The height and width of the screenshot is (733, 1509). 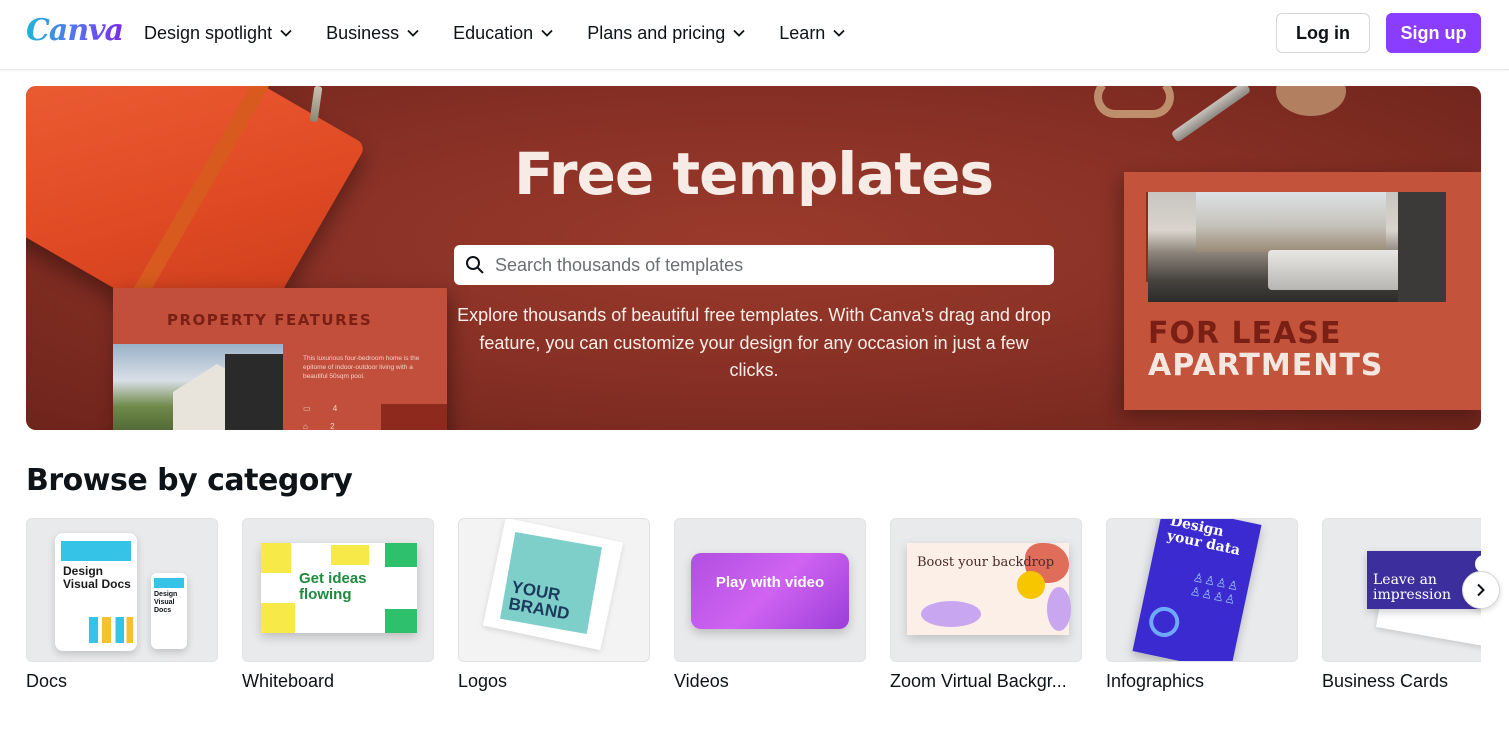 I want to click on category-label: Docs, so click(x=122, y=681).